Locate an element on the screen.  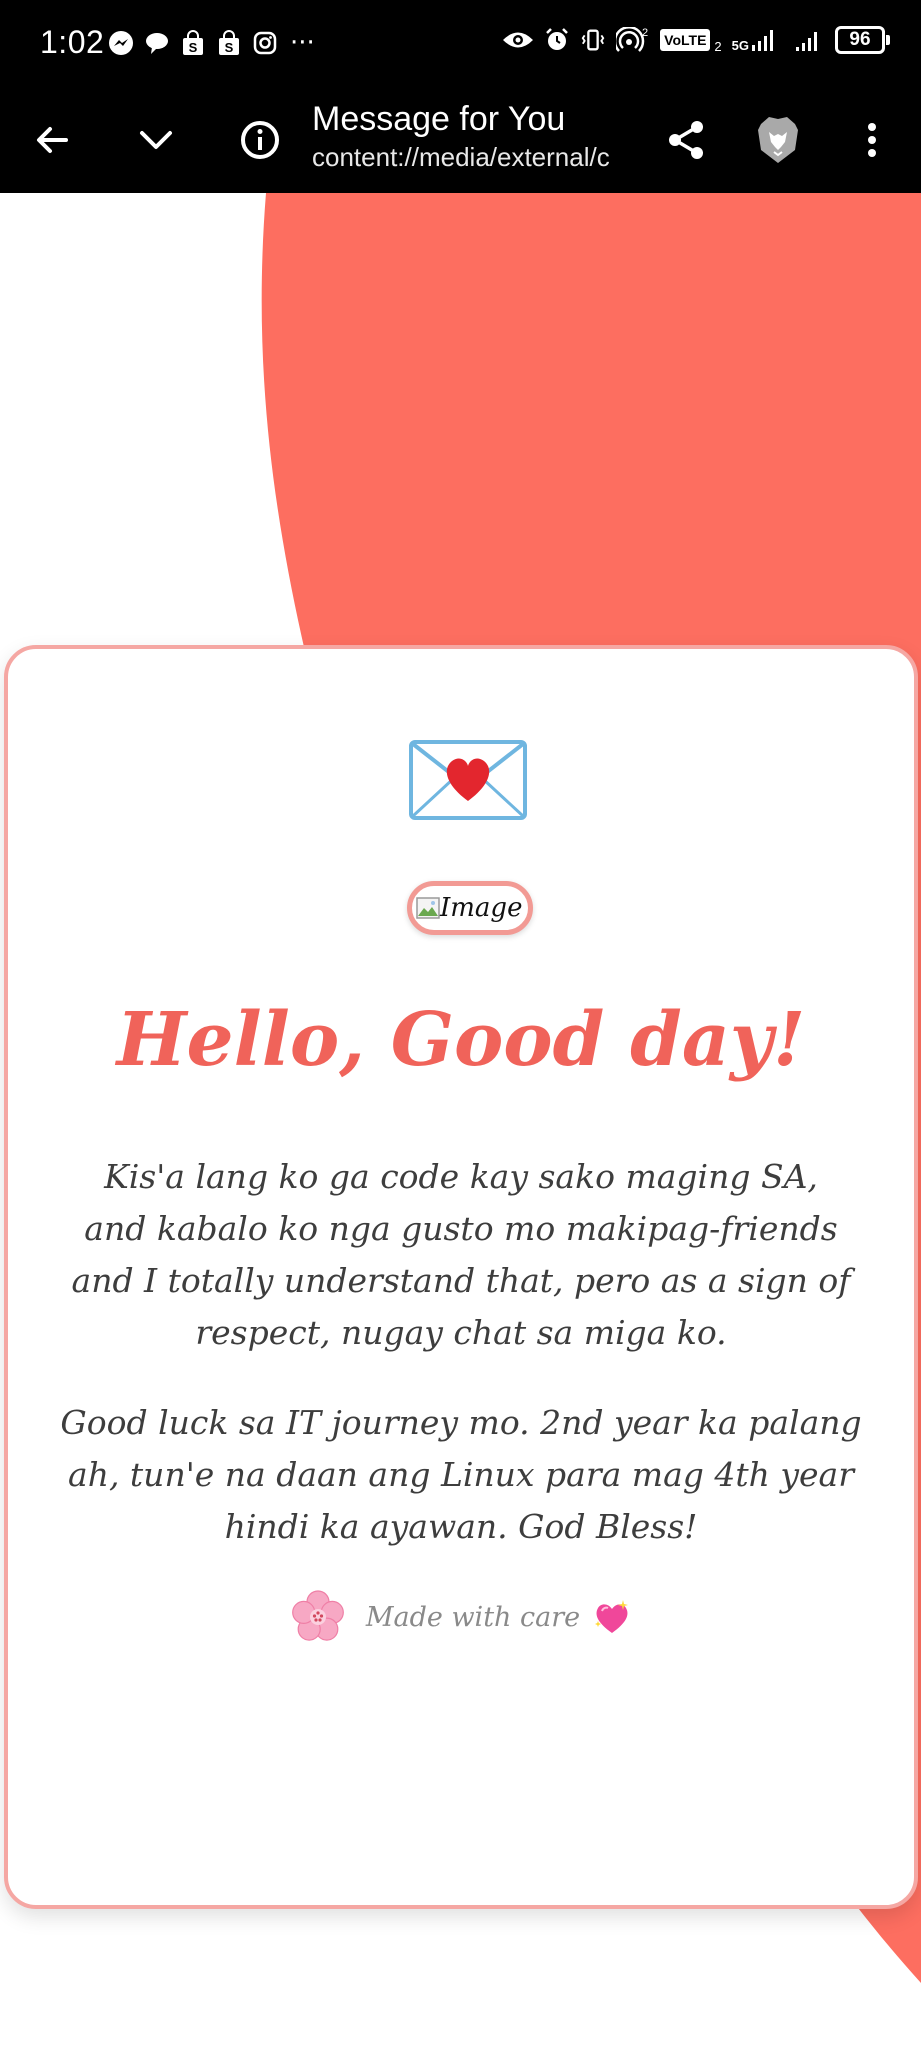
back-button is located at coordinates (52, 140).